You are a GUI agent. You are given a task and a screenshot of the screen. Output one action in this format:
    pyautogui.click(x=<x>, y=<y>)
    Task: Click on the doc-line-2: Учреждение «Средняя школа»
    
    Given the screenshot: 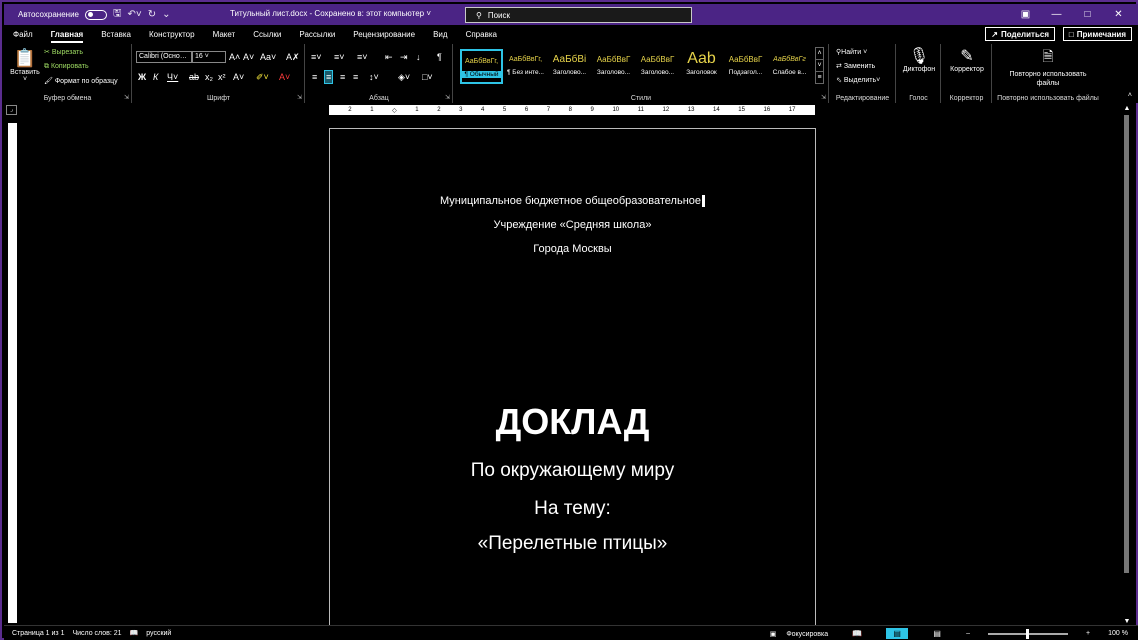 What is the action you would take?
    pyautogui.click(x=572, y=225)
    